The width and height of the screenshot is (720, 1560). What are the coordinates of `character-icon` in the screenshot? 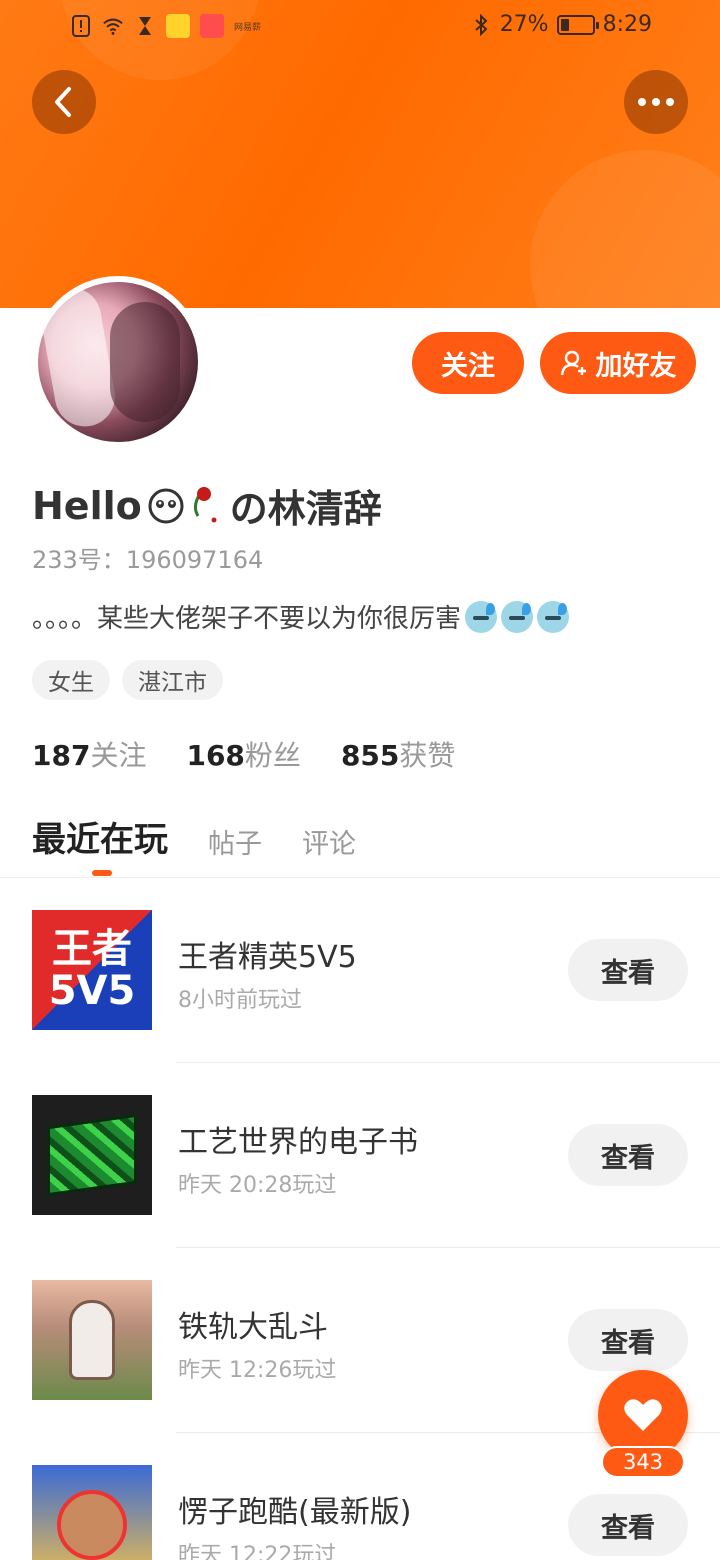 It's located at (92, 1340).